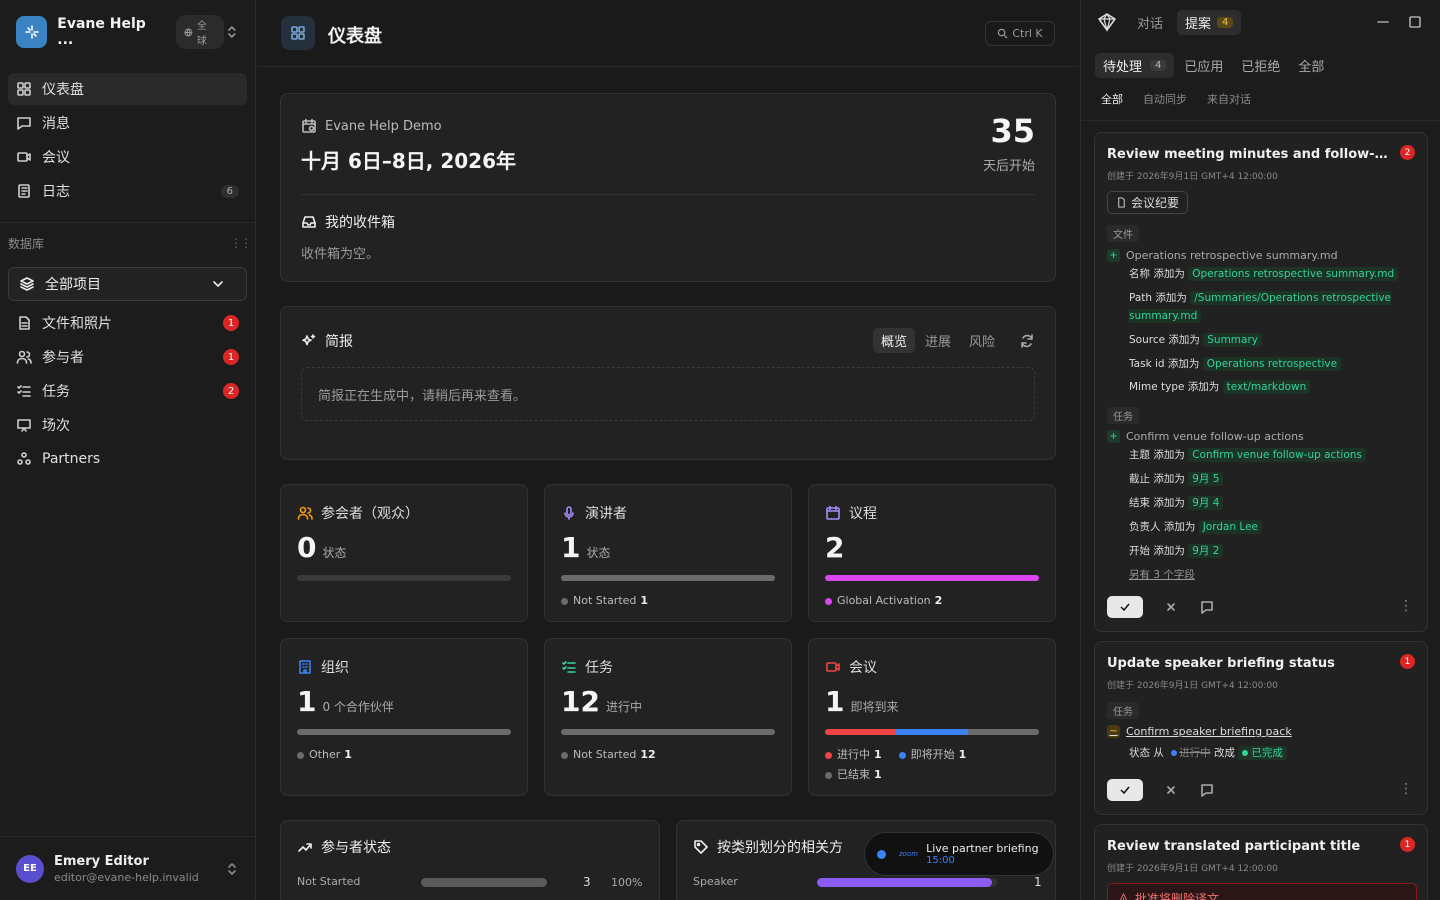 The height and width of the screenshot is (900, 1440). What do you see at coordinates (982, 340) in the screenshot?
I see `tab-risks: 风险` at bounding box center [982, 340].